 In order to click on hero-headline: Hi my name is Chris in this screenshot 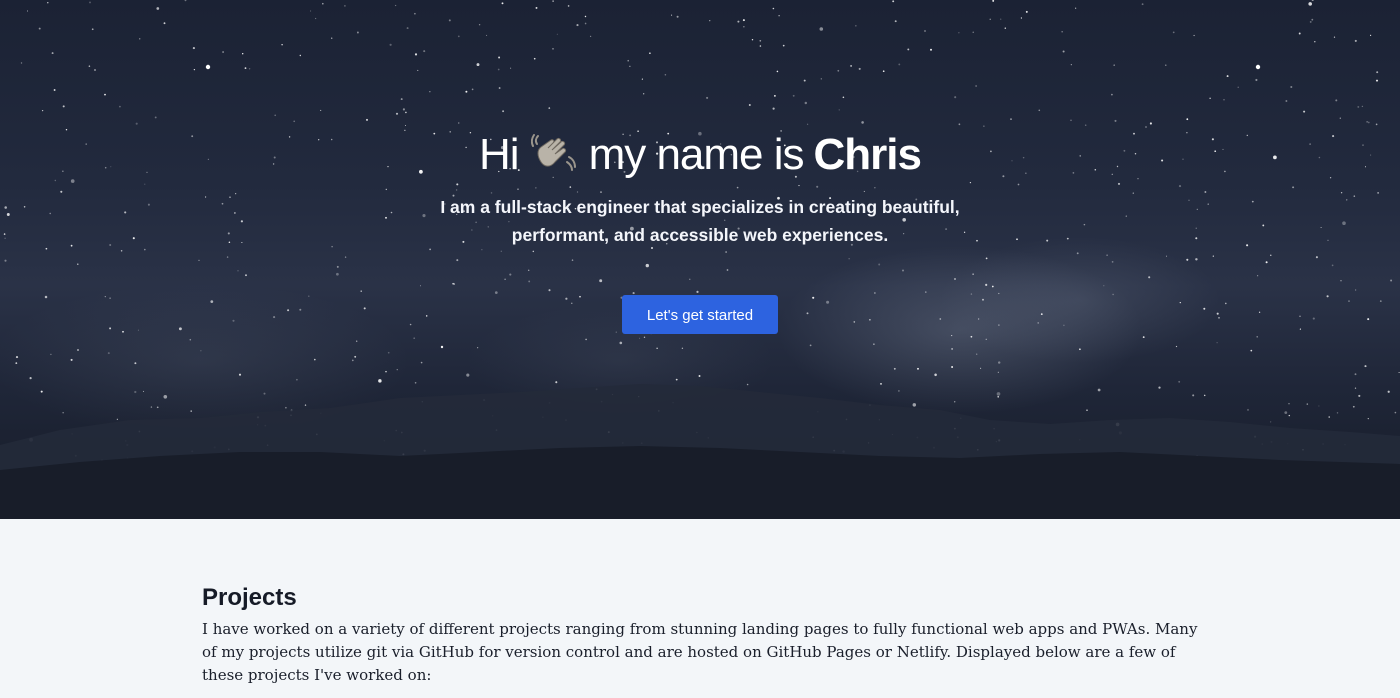, I will do `click(700, 155)`.